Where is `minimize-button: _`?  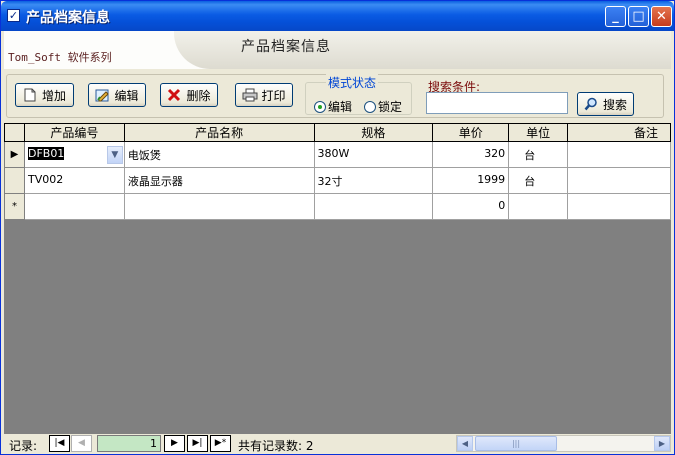
minimize-button: _ is located at coordinates (615, 16).